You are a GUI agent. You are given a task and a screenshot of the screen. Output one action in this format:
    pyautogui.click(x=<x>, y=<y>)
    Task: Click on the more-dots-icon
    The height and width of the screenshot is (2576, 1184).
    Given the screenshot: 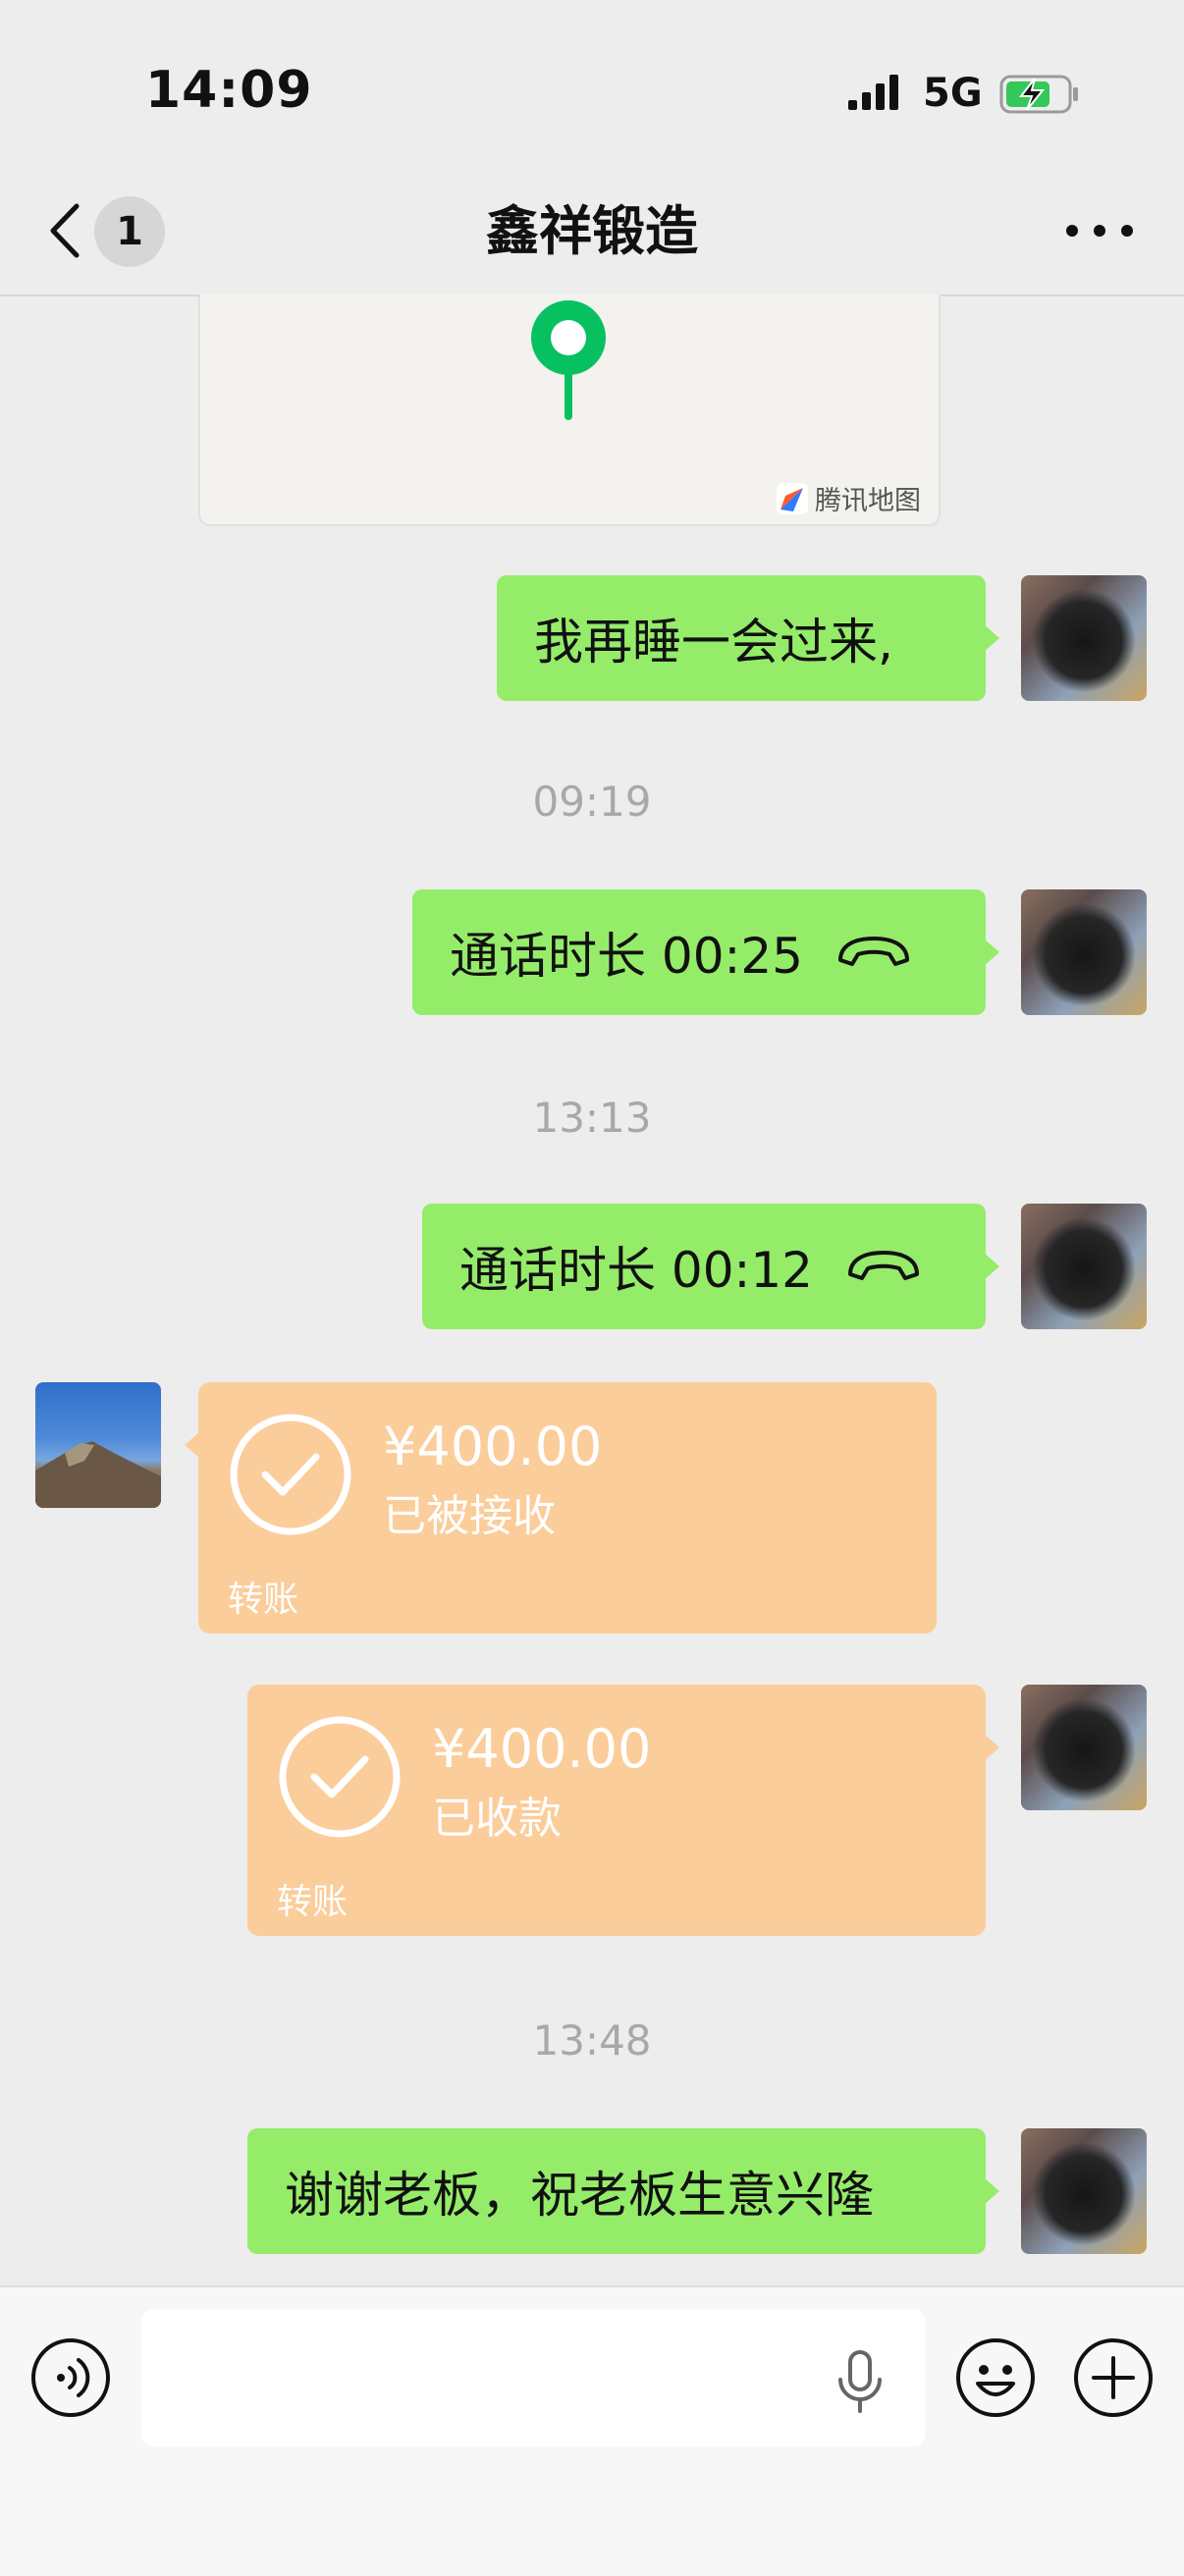 What is the action you would take?
    pyautogui.click(x=1099, y=231)
    